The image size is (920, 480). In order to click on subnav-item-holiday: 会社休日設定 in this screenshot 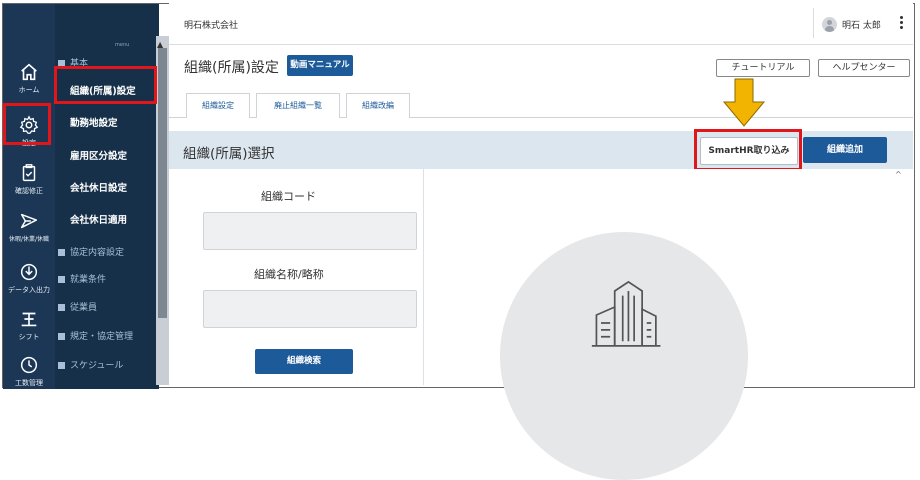, I will do `click(98, 187)`.